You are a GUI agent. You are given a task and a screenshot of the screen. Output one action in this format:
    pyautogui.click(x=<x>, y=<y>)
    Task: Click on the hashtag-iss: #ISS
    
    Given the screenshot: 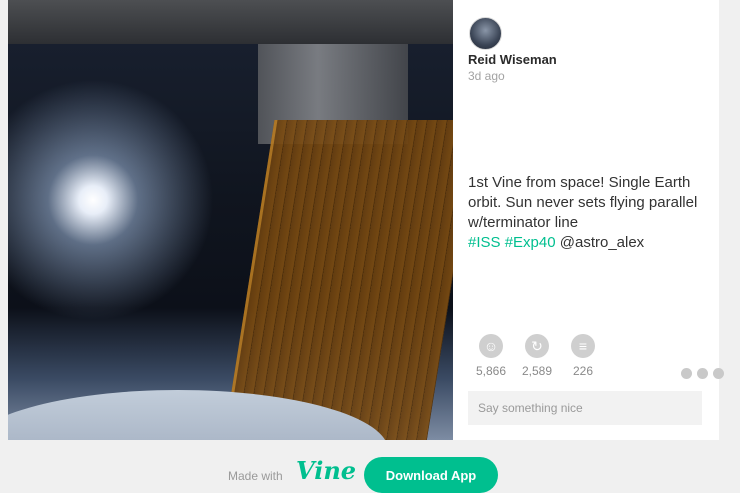 What is the action you would take?
    pyautogui.click(x=484, y=242)
    